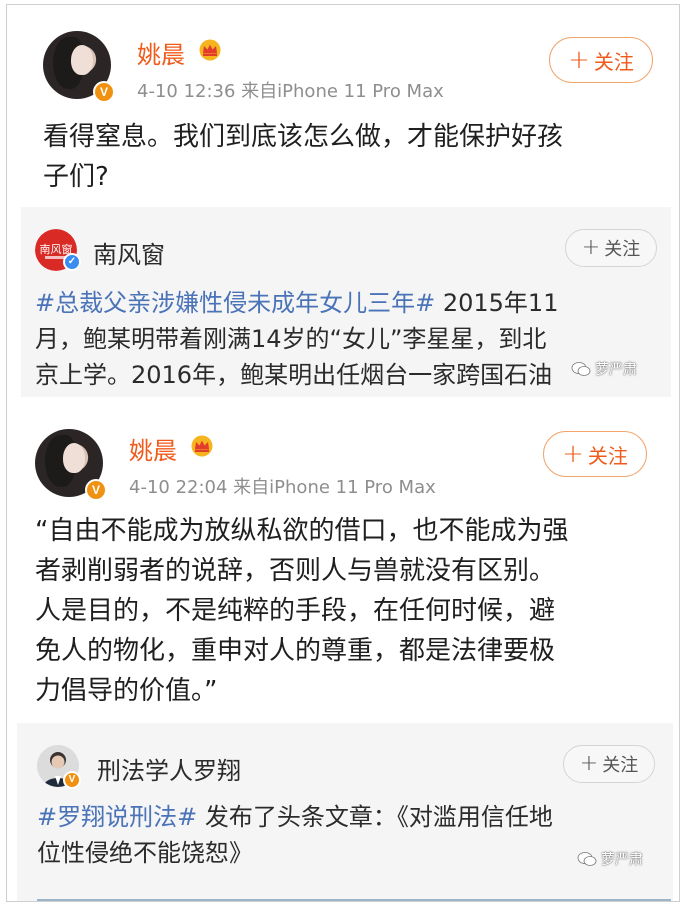  I want to click on post-text-line: 子们?, so click(76, 177).